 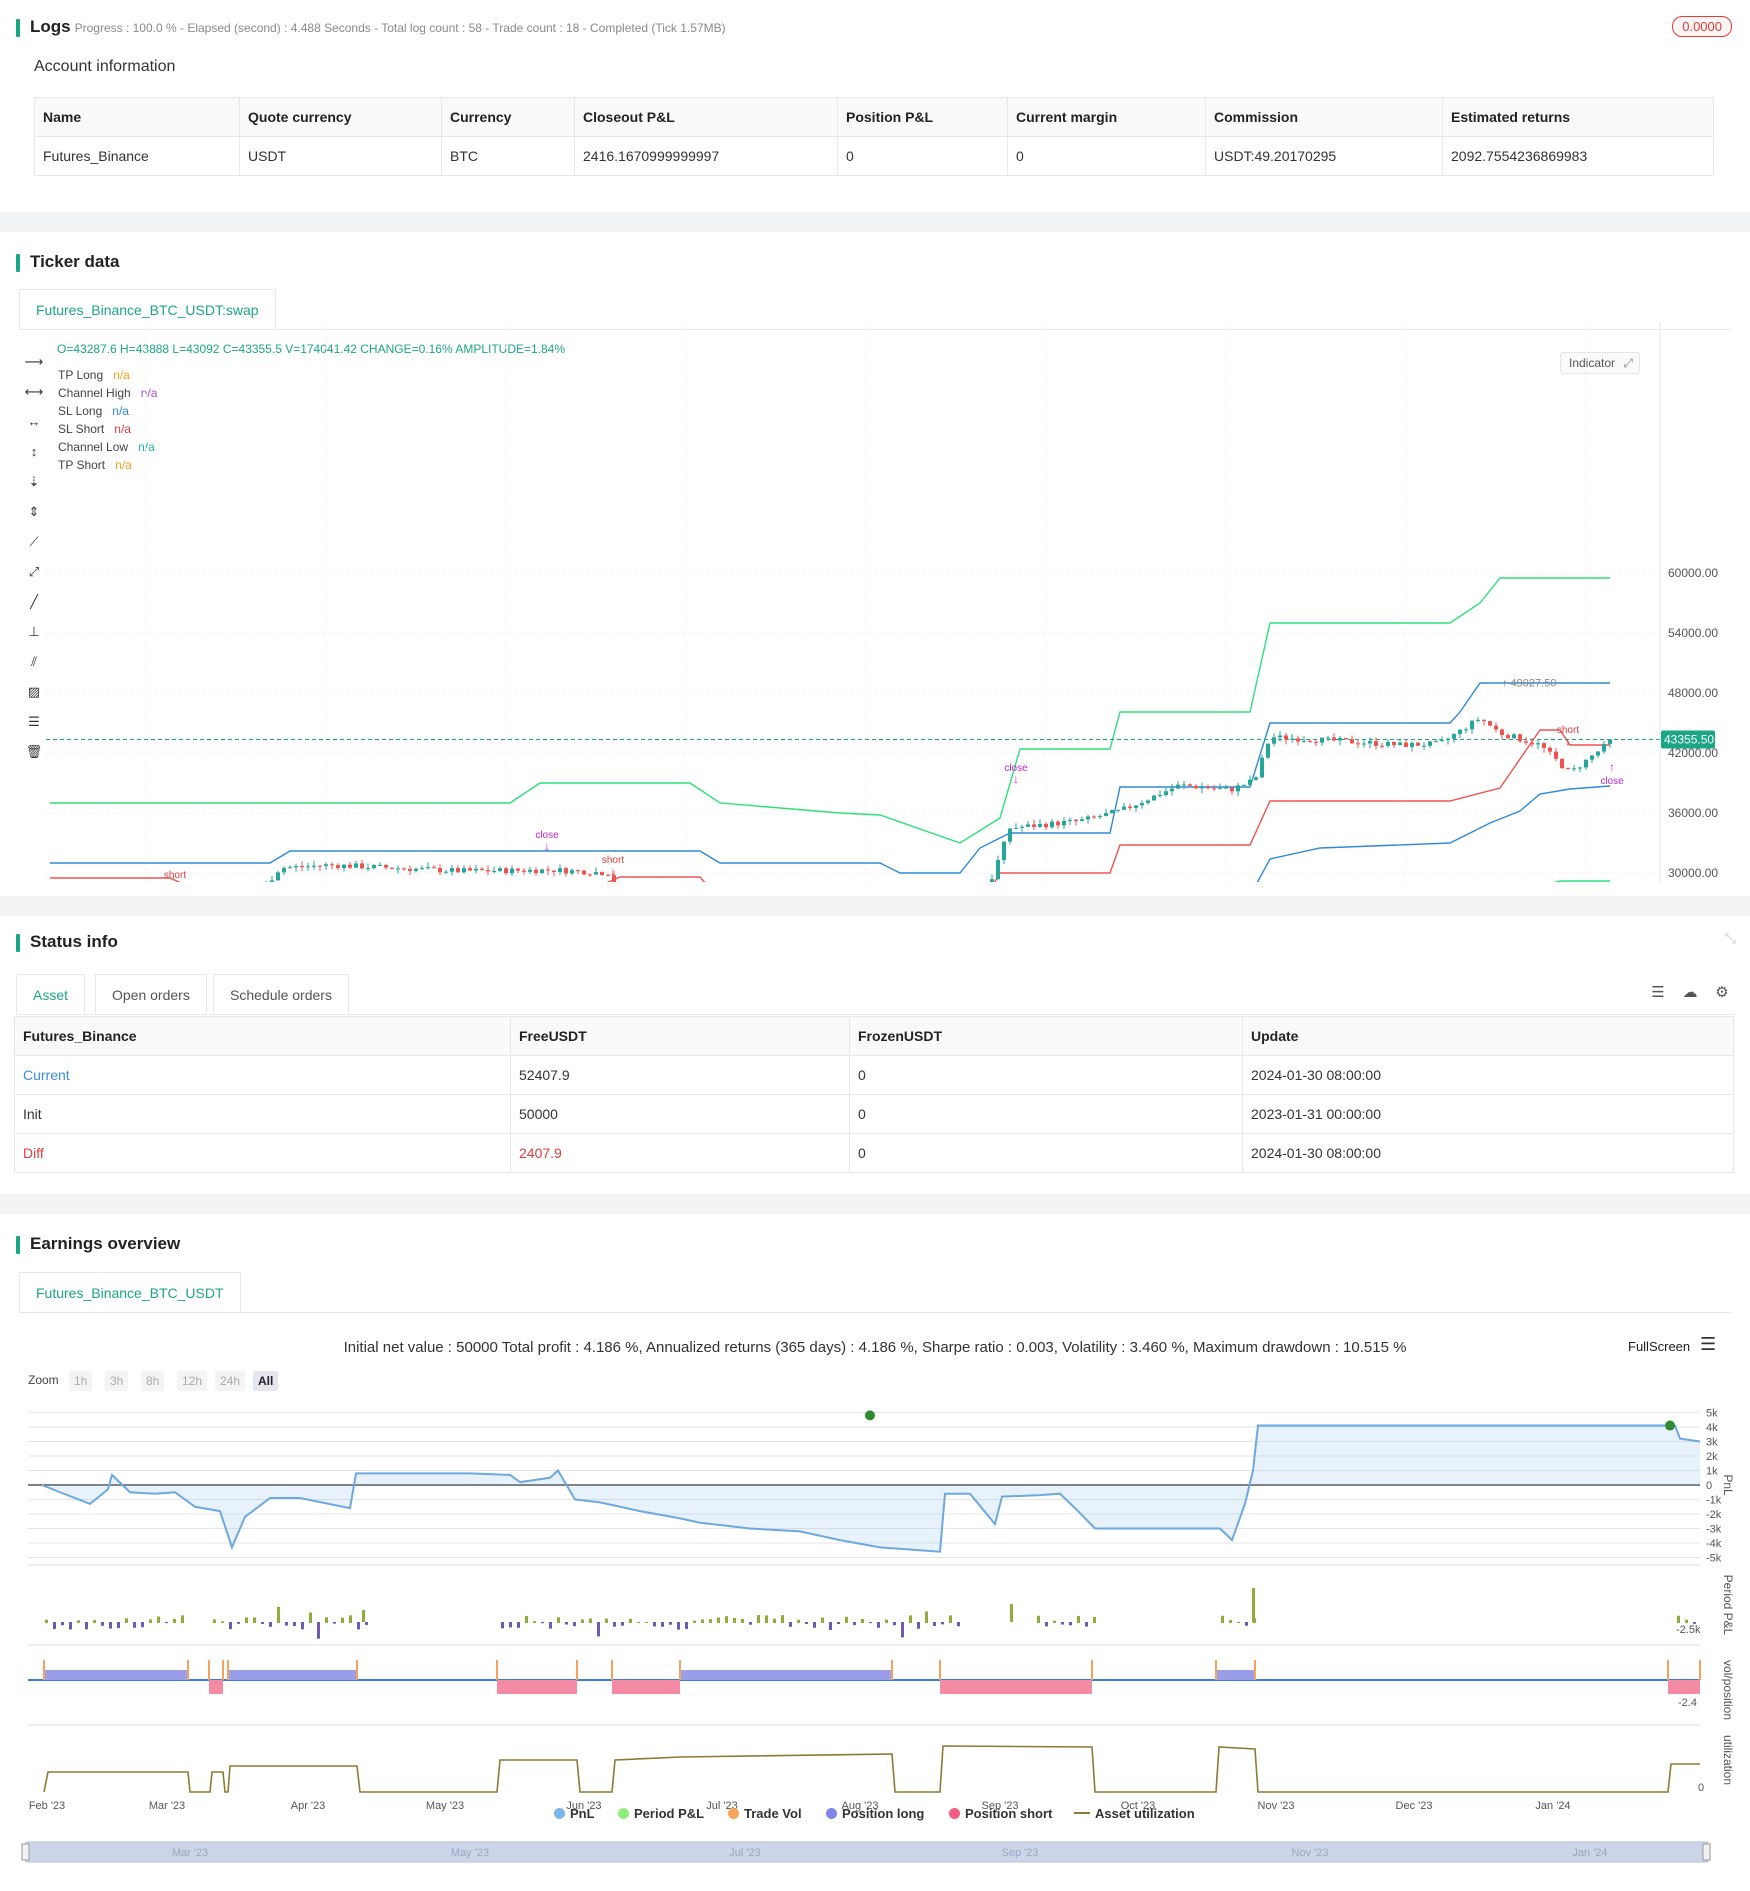 What do you see at coordinates (151, 994) in the screenshot?
I see `tab-open-orders: Open orders` at bounding box center [151, 994].